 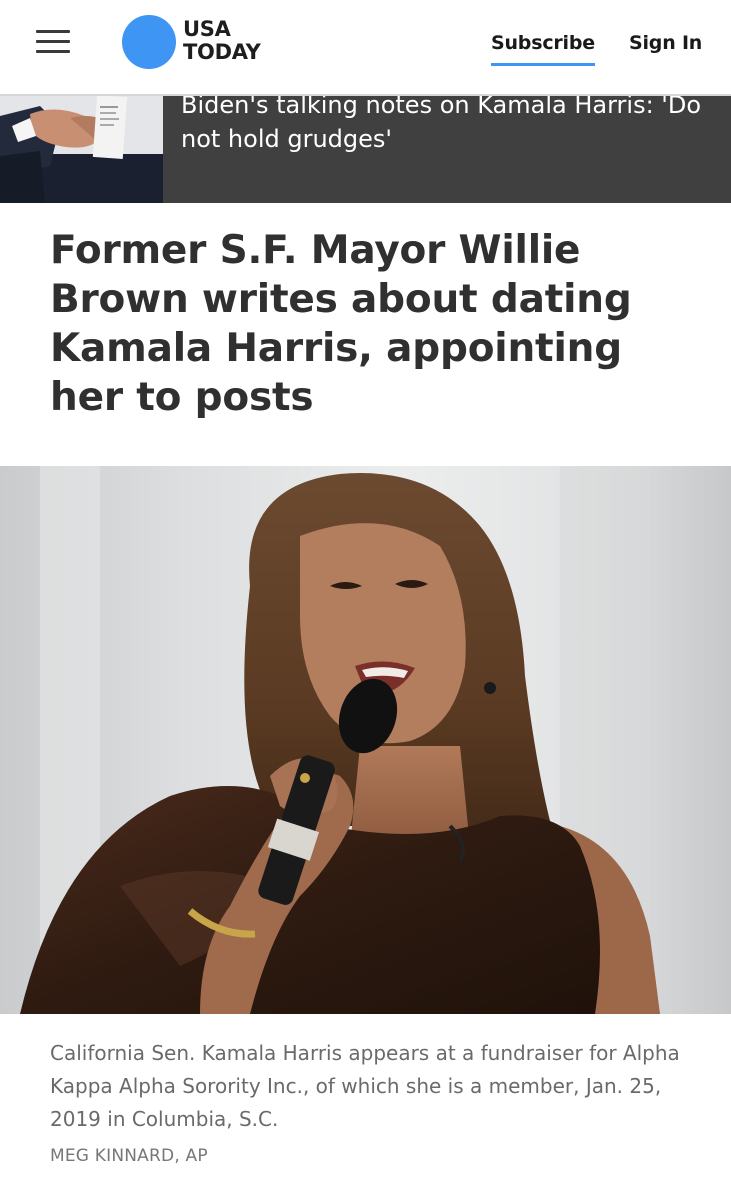 What do you see at coordinates (149, 42) in the screenshot?
I see `usa-today-logo-dot` at bounding box center [149, 42].